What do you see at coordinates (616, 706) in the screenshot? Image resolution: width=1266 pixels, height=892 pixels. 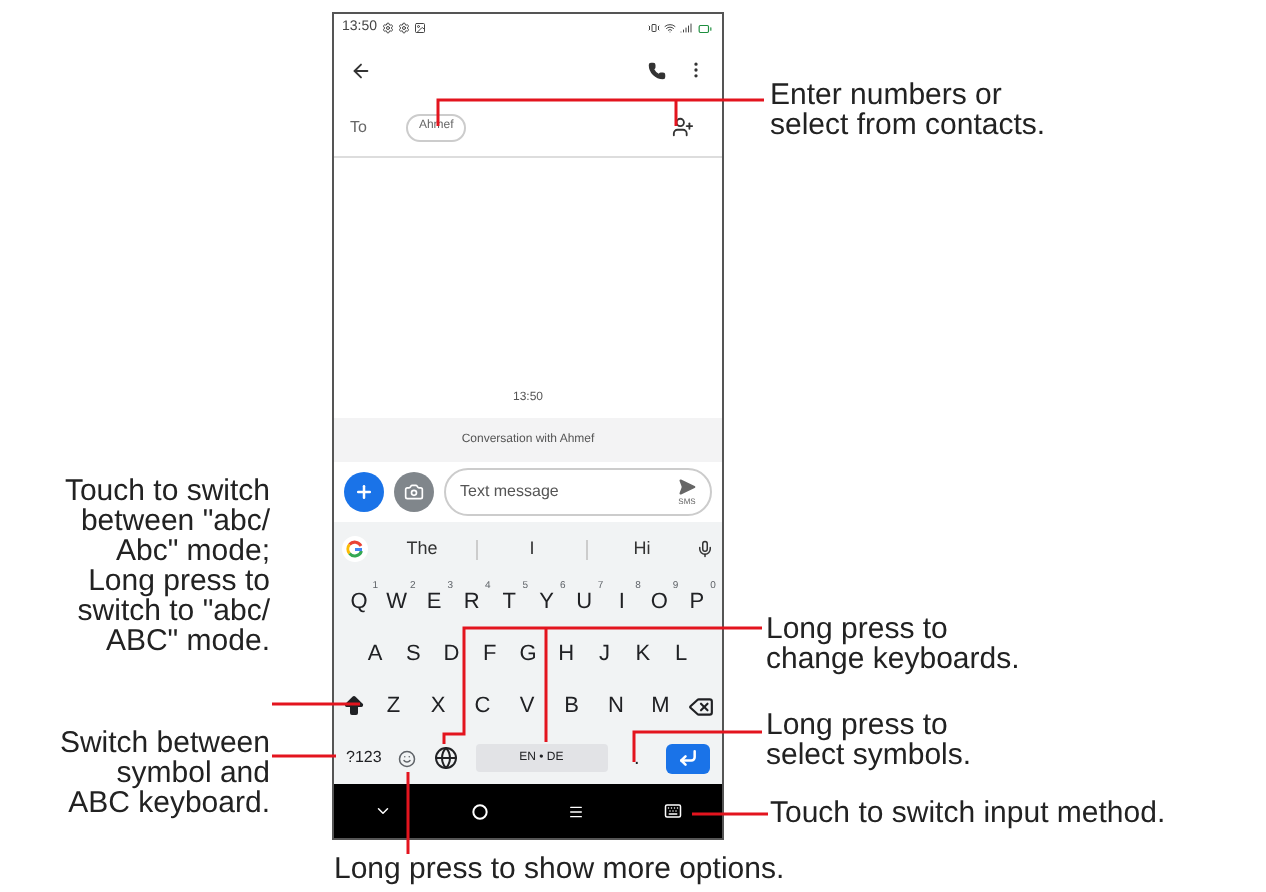 I see `keyboard-key: N` at bounding box center [616, 706].